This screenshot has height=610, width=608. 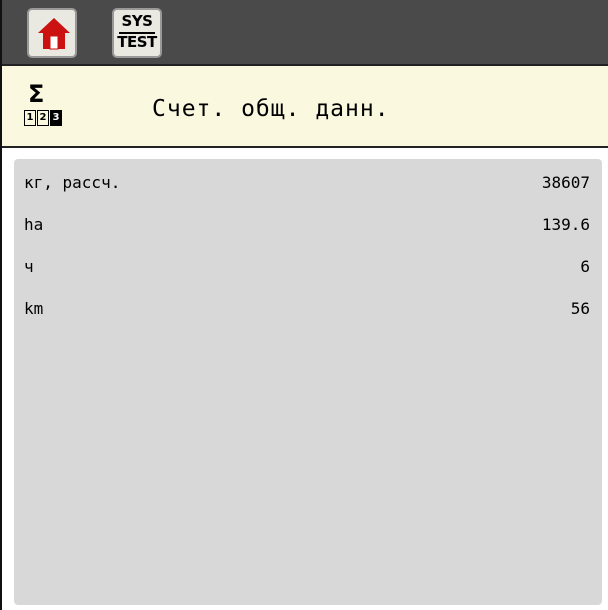 I want to click on digit-boxes: 1 2 3, so click(x=43, y=118).